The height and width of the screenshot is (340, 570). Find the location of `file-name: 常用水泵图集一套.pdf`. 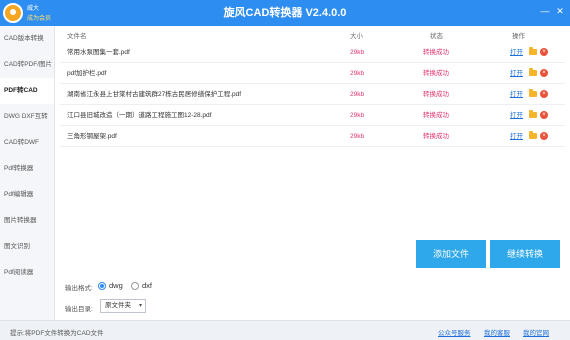

file-name: 常用水泵图集一套.pdf is located at coordinates (98, 52).